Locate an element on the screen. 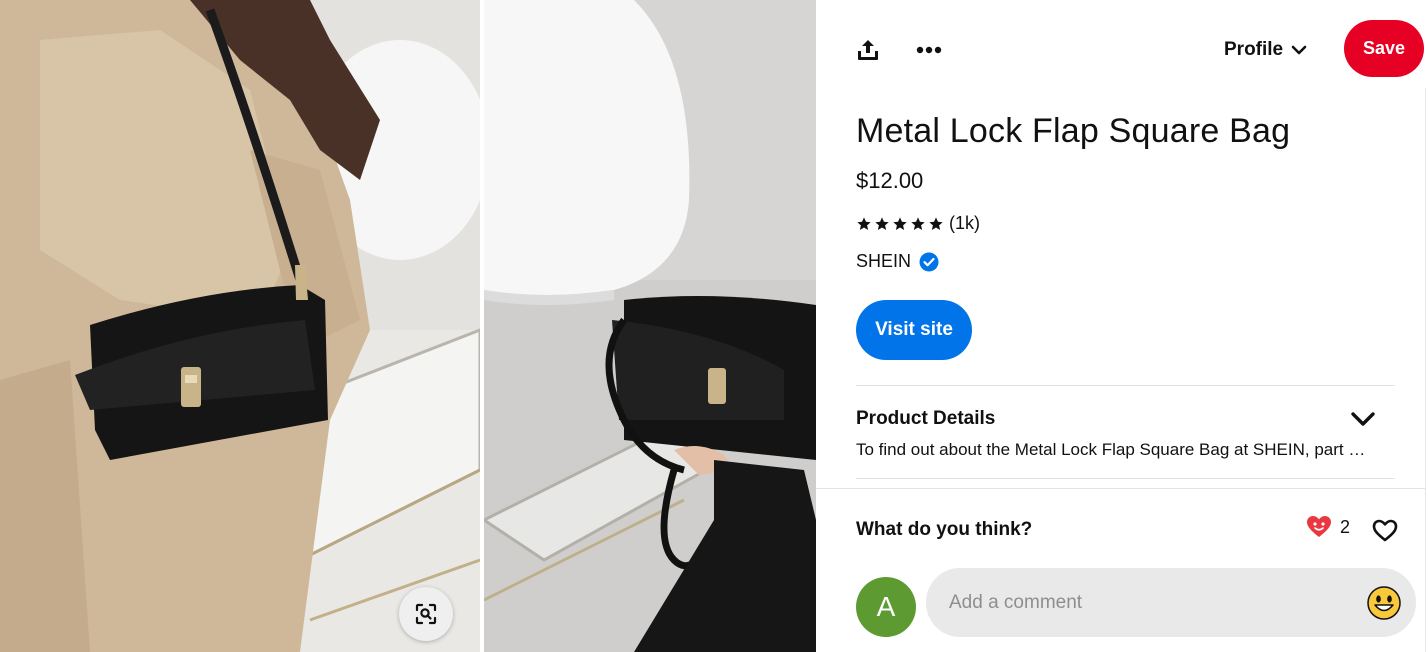  verified-badge-icon is located at coordinates (929, 261).